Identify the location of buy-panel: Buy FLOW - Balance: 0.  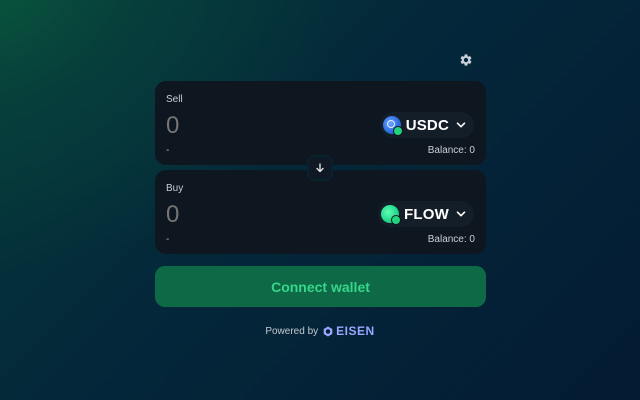
(320, 212).